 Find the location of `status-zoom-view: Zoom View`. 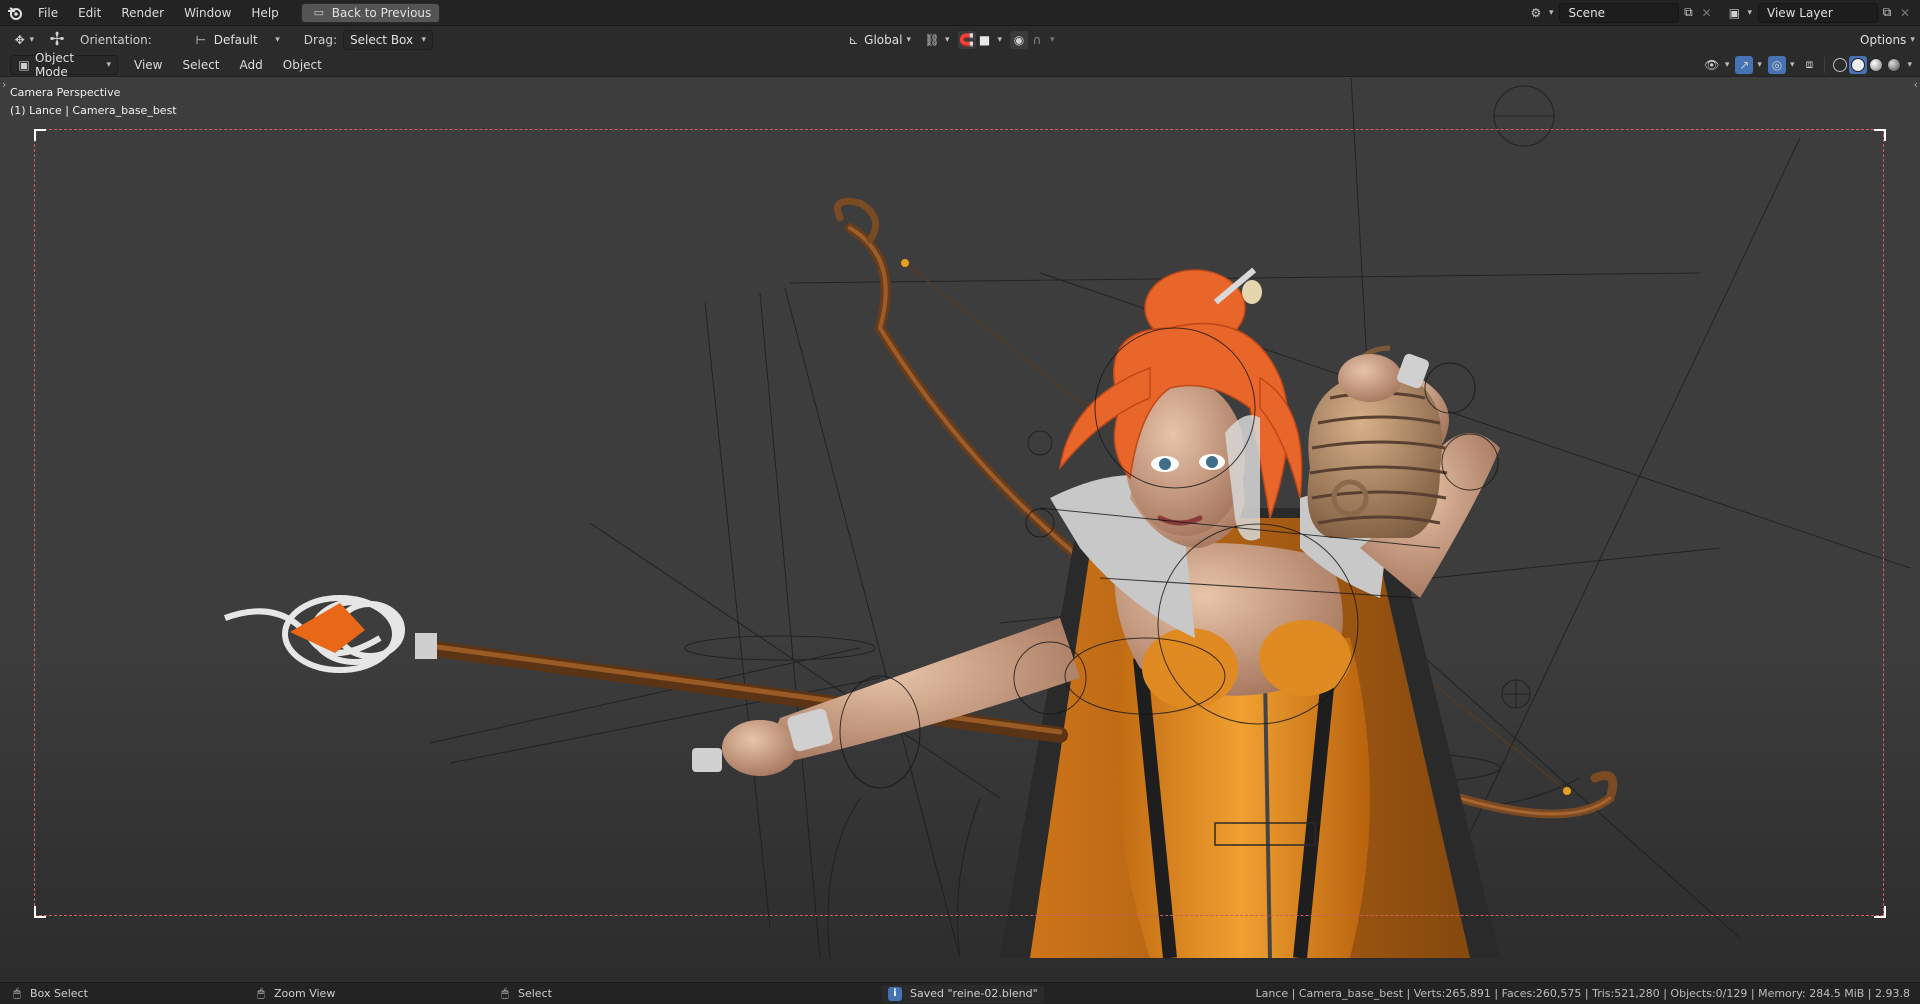

status-zoom-view: Zoom View is located at coordinates (305, 993).